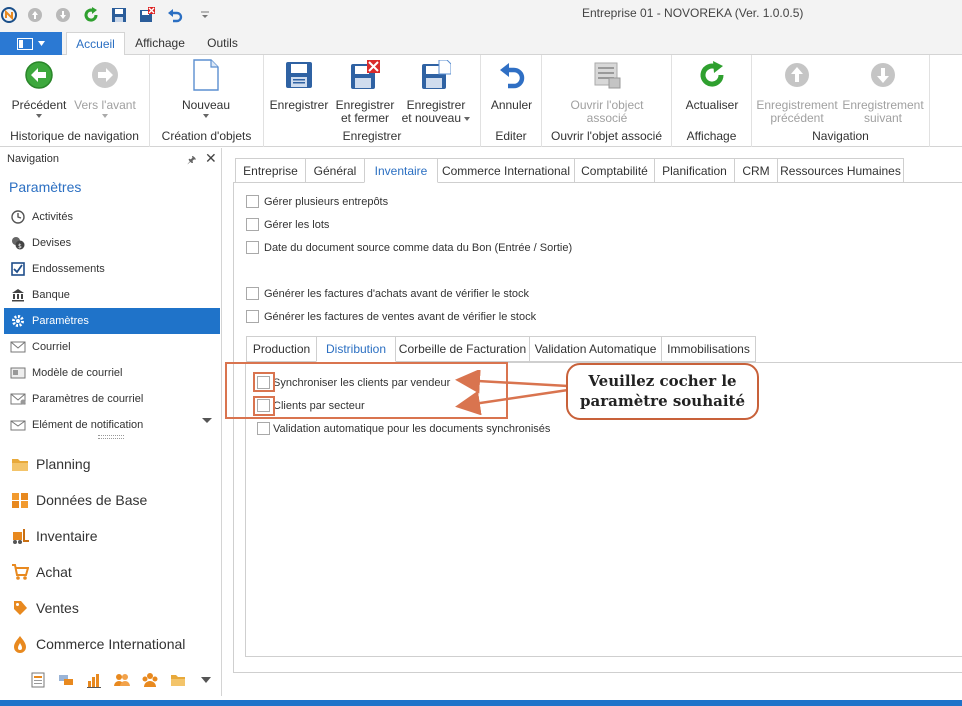  What do you see at coordinates (708, 349) in the screenshot?
I see `subtab-immobilisations: Immobilisations` at bounding box center [708, 349].